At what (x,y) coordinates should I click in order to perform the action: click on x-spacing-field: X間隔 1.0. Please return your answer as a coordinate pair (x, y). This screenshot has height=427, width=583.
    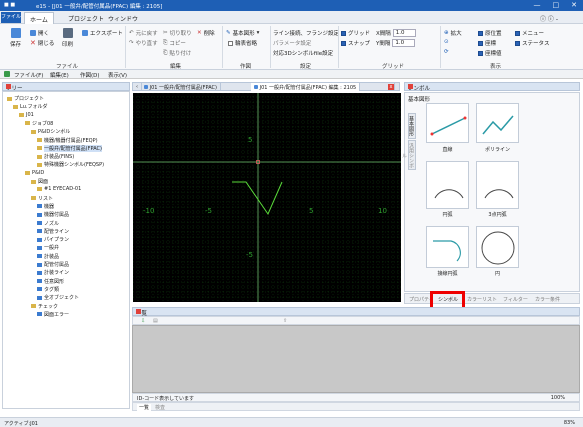
    Looking at the image, I should click on (396, 33).